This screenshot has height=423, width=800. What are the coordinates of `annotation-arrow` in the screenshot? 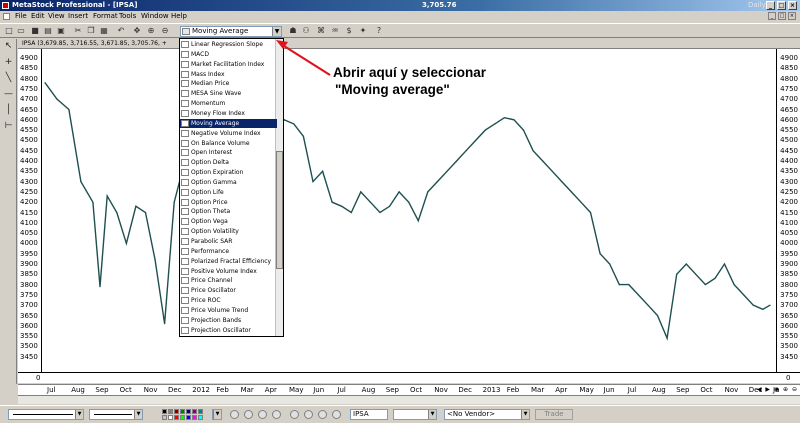 It's located at (303, 58).